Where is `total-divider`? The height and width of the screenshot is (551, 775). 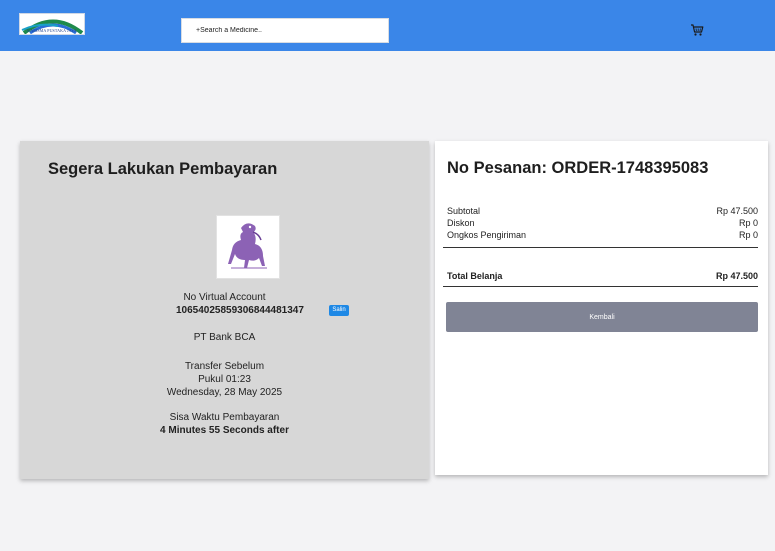
total-divider is located at coordinates (600, 286).